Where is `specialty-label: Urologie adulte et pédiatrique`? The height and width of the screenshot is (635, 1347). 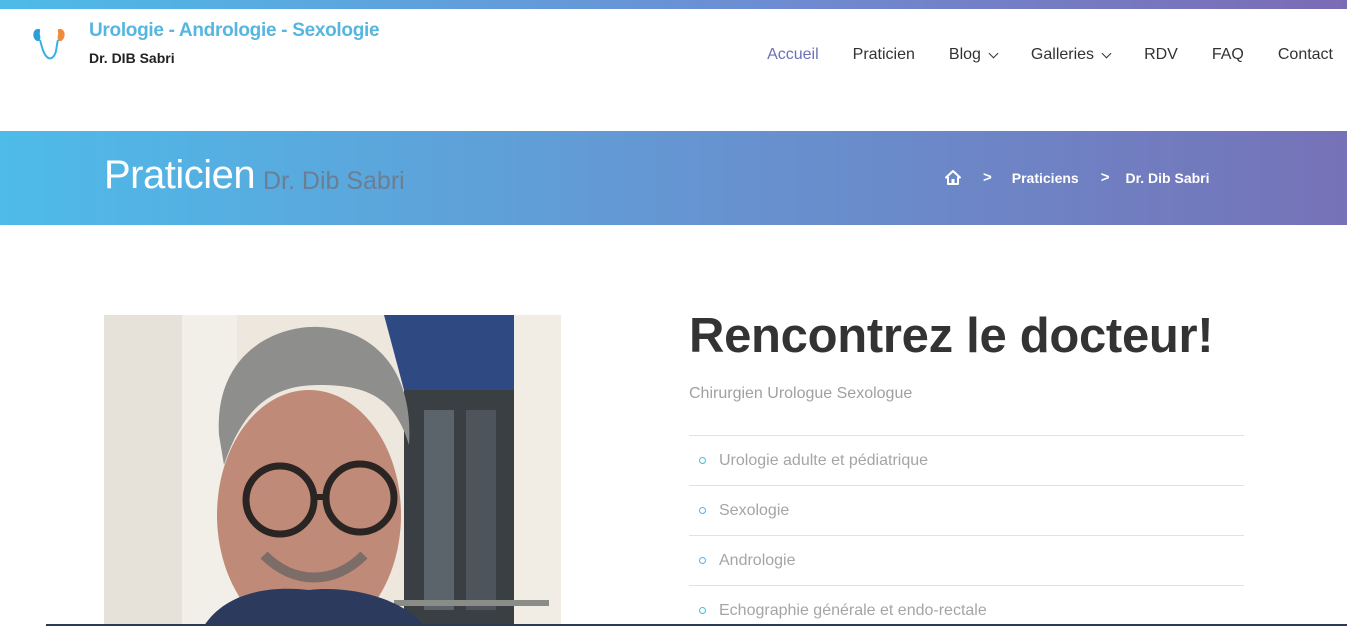
specialty-label: Urologie adulte et pédiatrique is located at coordinates (824, 460).